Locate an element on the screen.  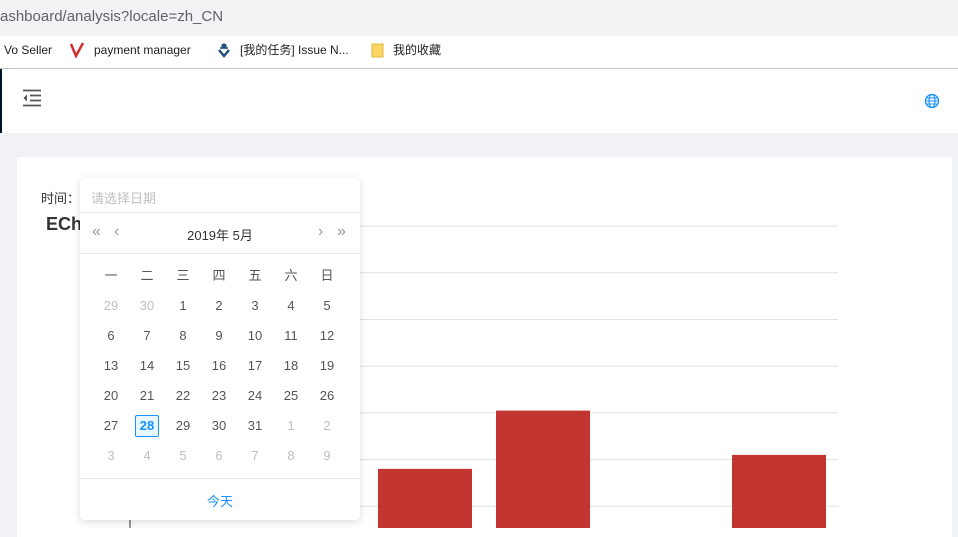
weekday-header: 五 is located at coordinates (255, 275).